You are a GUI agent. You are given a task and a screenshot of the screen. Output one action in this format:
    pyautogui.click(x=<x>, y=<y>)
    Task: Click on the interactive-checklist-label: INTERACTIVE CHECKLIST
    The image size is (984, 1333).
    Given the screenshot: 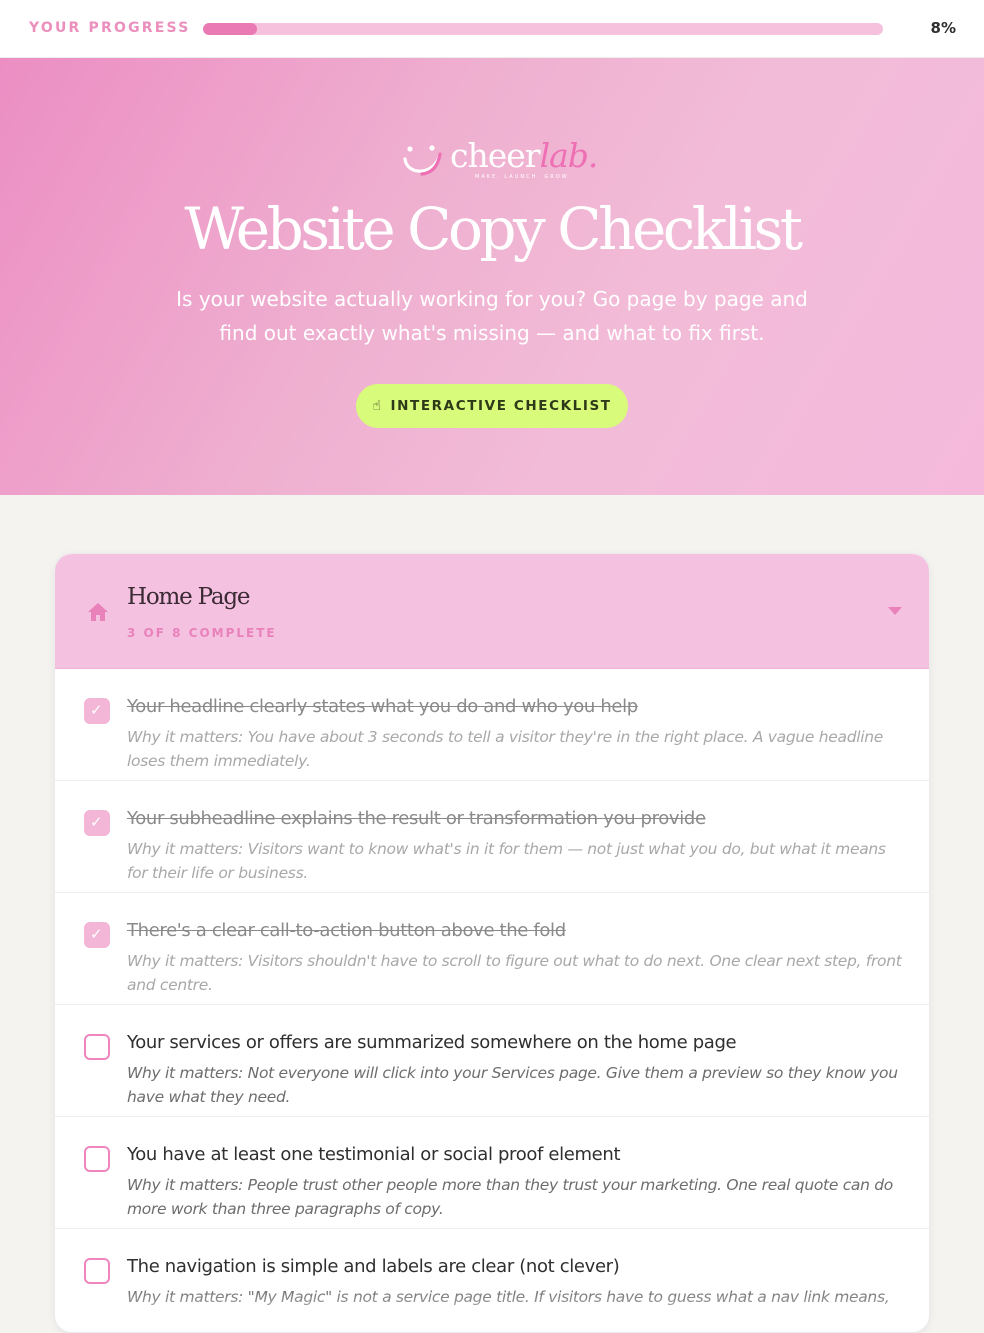 What is the action you would take?
    pyautogui.click(x=501, y=406)
    